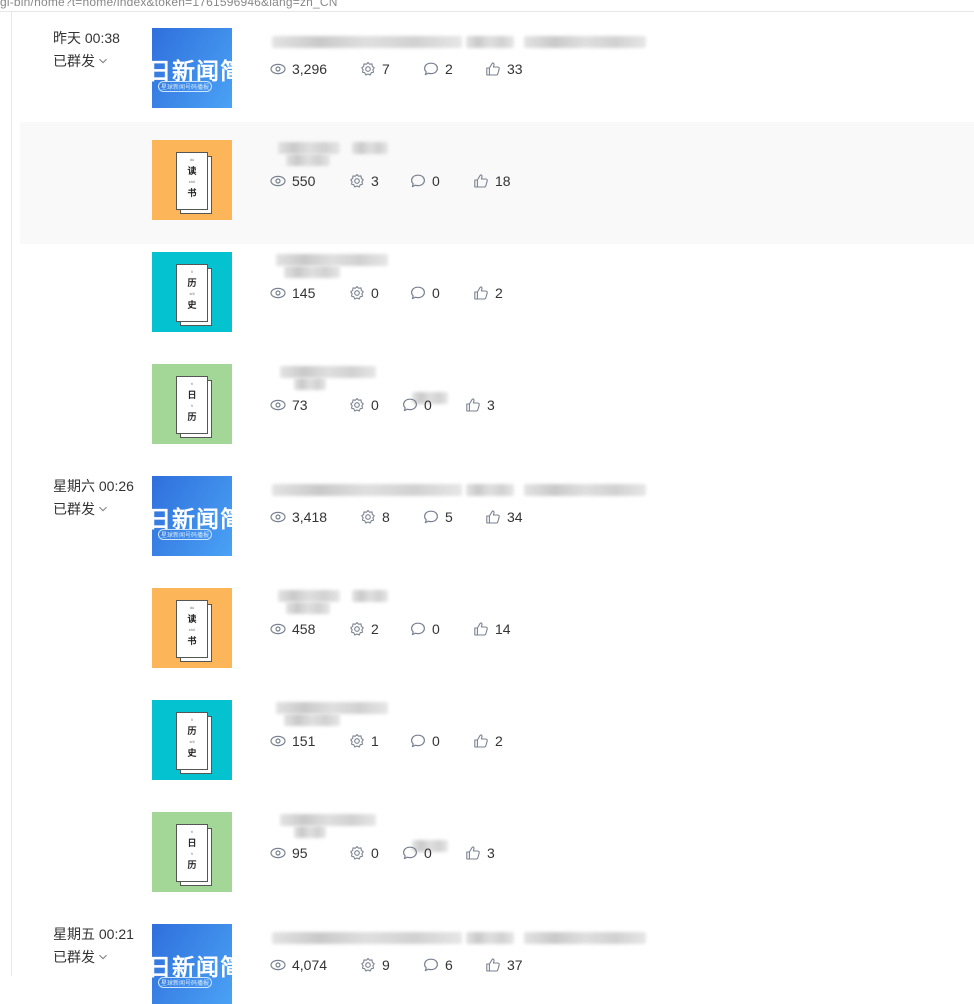 Image resolution: width=974 pixels, height=1004 pixels. What do you see at coordinates (492, 629) in the screenshot?
I see `stat-likes: 14` at bounding box center [492, 629].